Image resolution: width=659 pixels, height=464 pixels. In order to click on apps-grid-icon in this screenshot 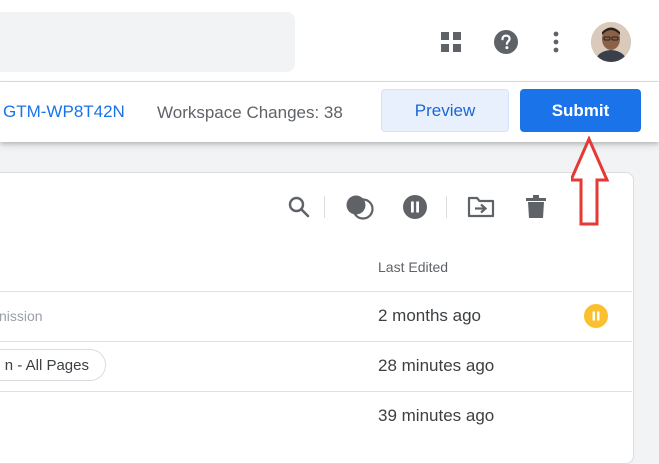, I will do `click(451, 42)`.